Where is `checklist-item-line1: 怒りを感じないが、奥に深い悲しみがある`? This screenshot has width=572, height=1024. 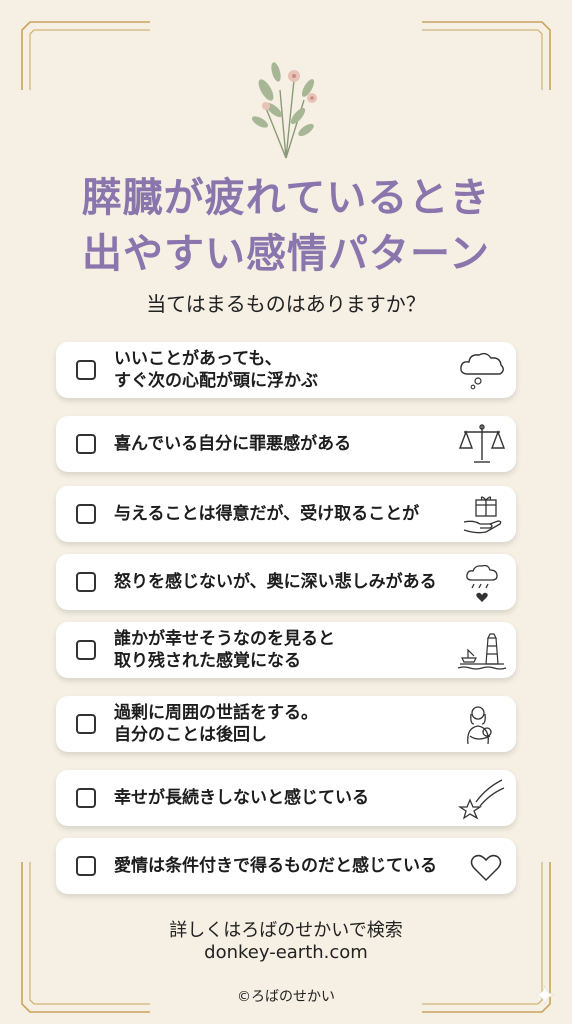 checklist-item-line1: 怒りを感じないが、奥に深い悲しみがある is located at coordinates (275, 582).